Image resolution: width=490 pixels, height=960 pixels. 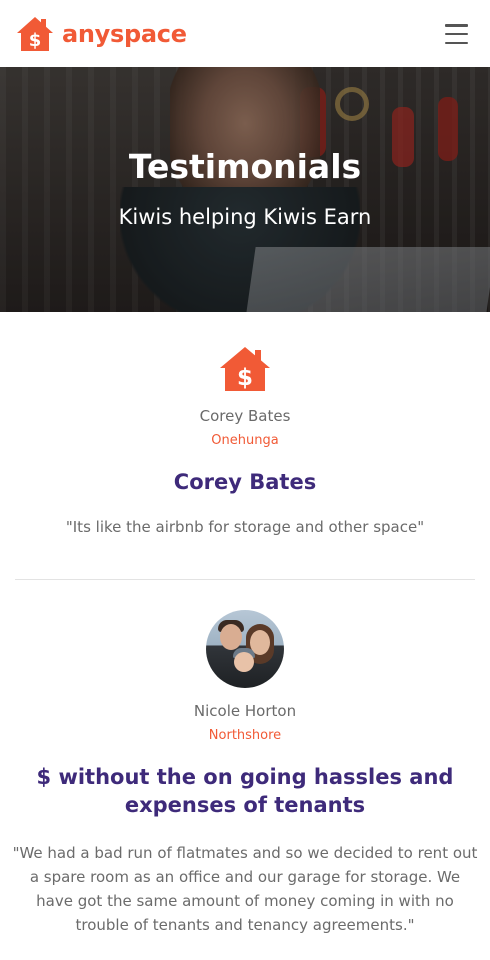 I want to click on site-header: $ anyspace, so click(x=245, y=33).